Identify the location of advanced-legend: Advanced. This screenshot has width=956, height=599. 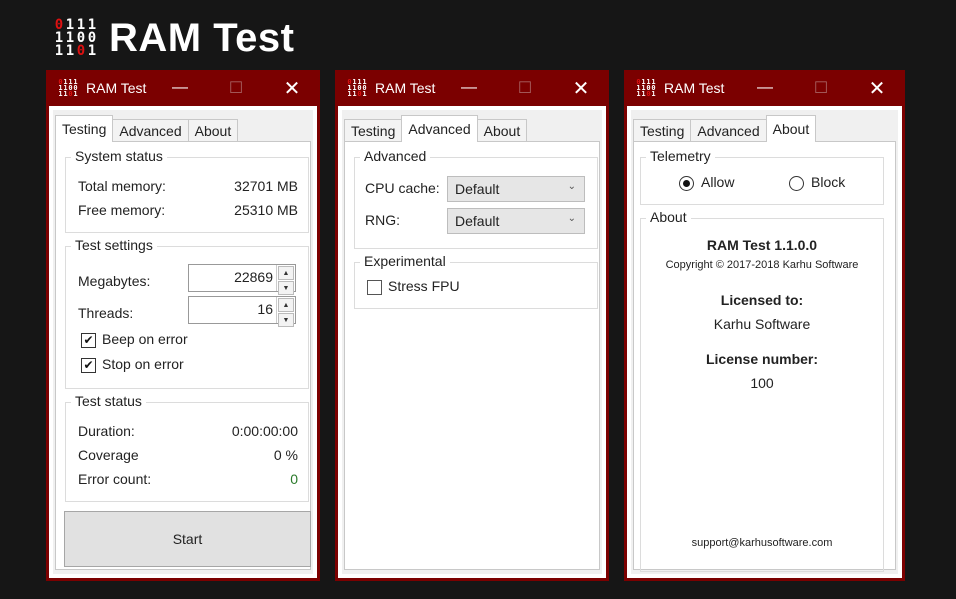
(395, 156).